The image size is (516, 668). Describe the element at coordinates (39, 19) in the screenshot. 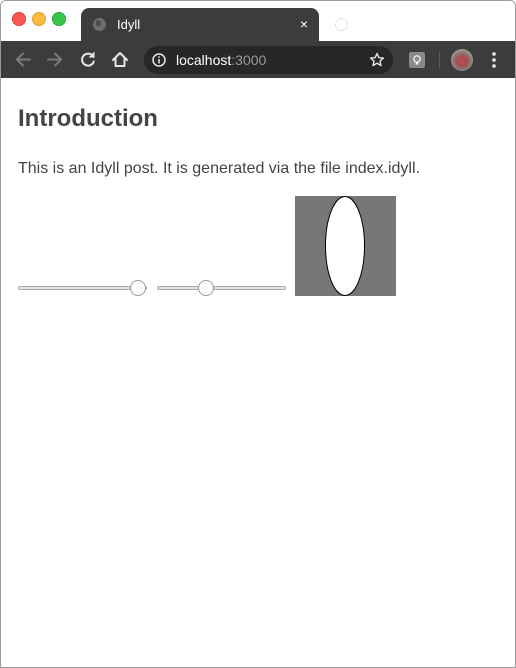

I see `window-minimize-button` at that location.